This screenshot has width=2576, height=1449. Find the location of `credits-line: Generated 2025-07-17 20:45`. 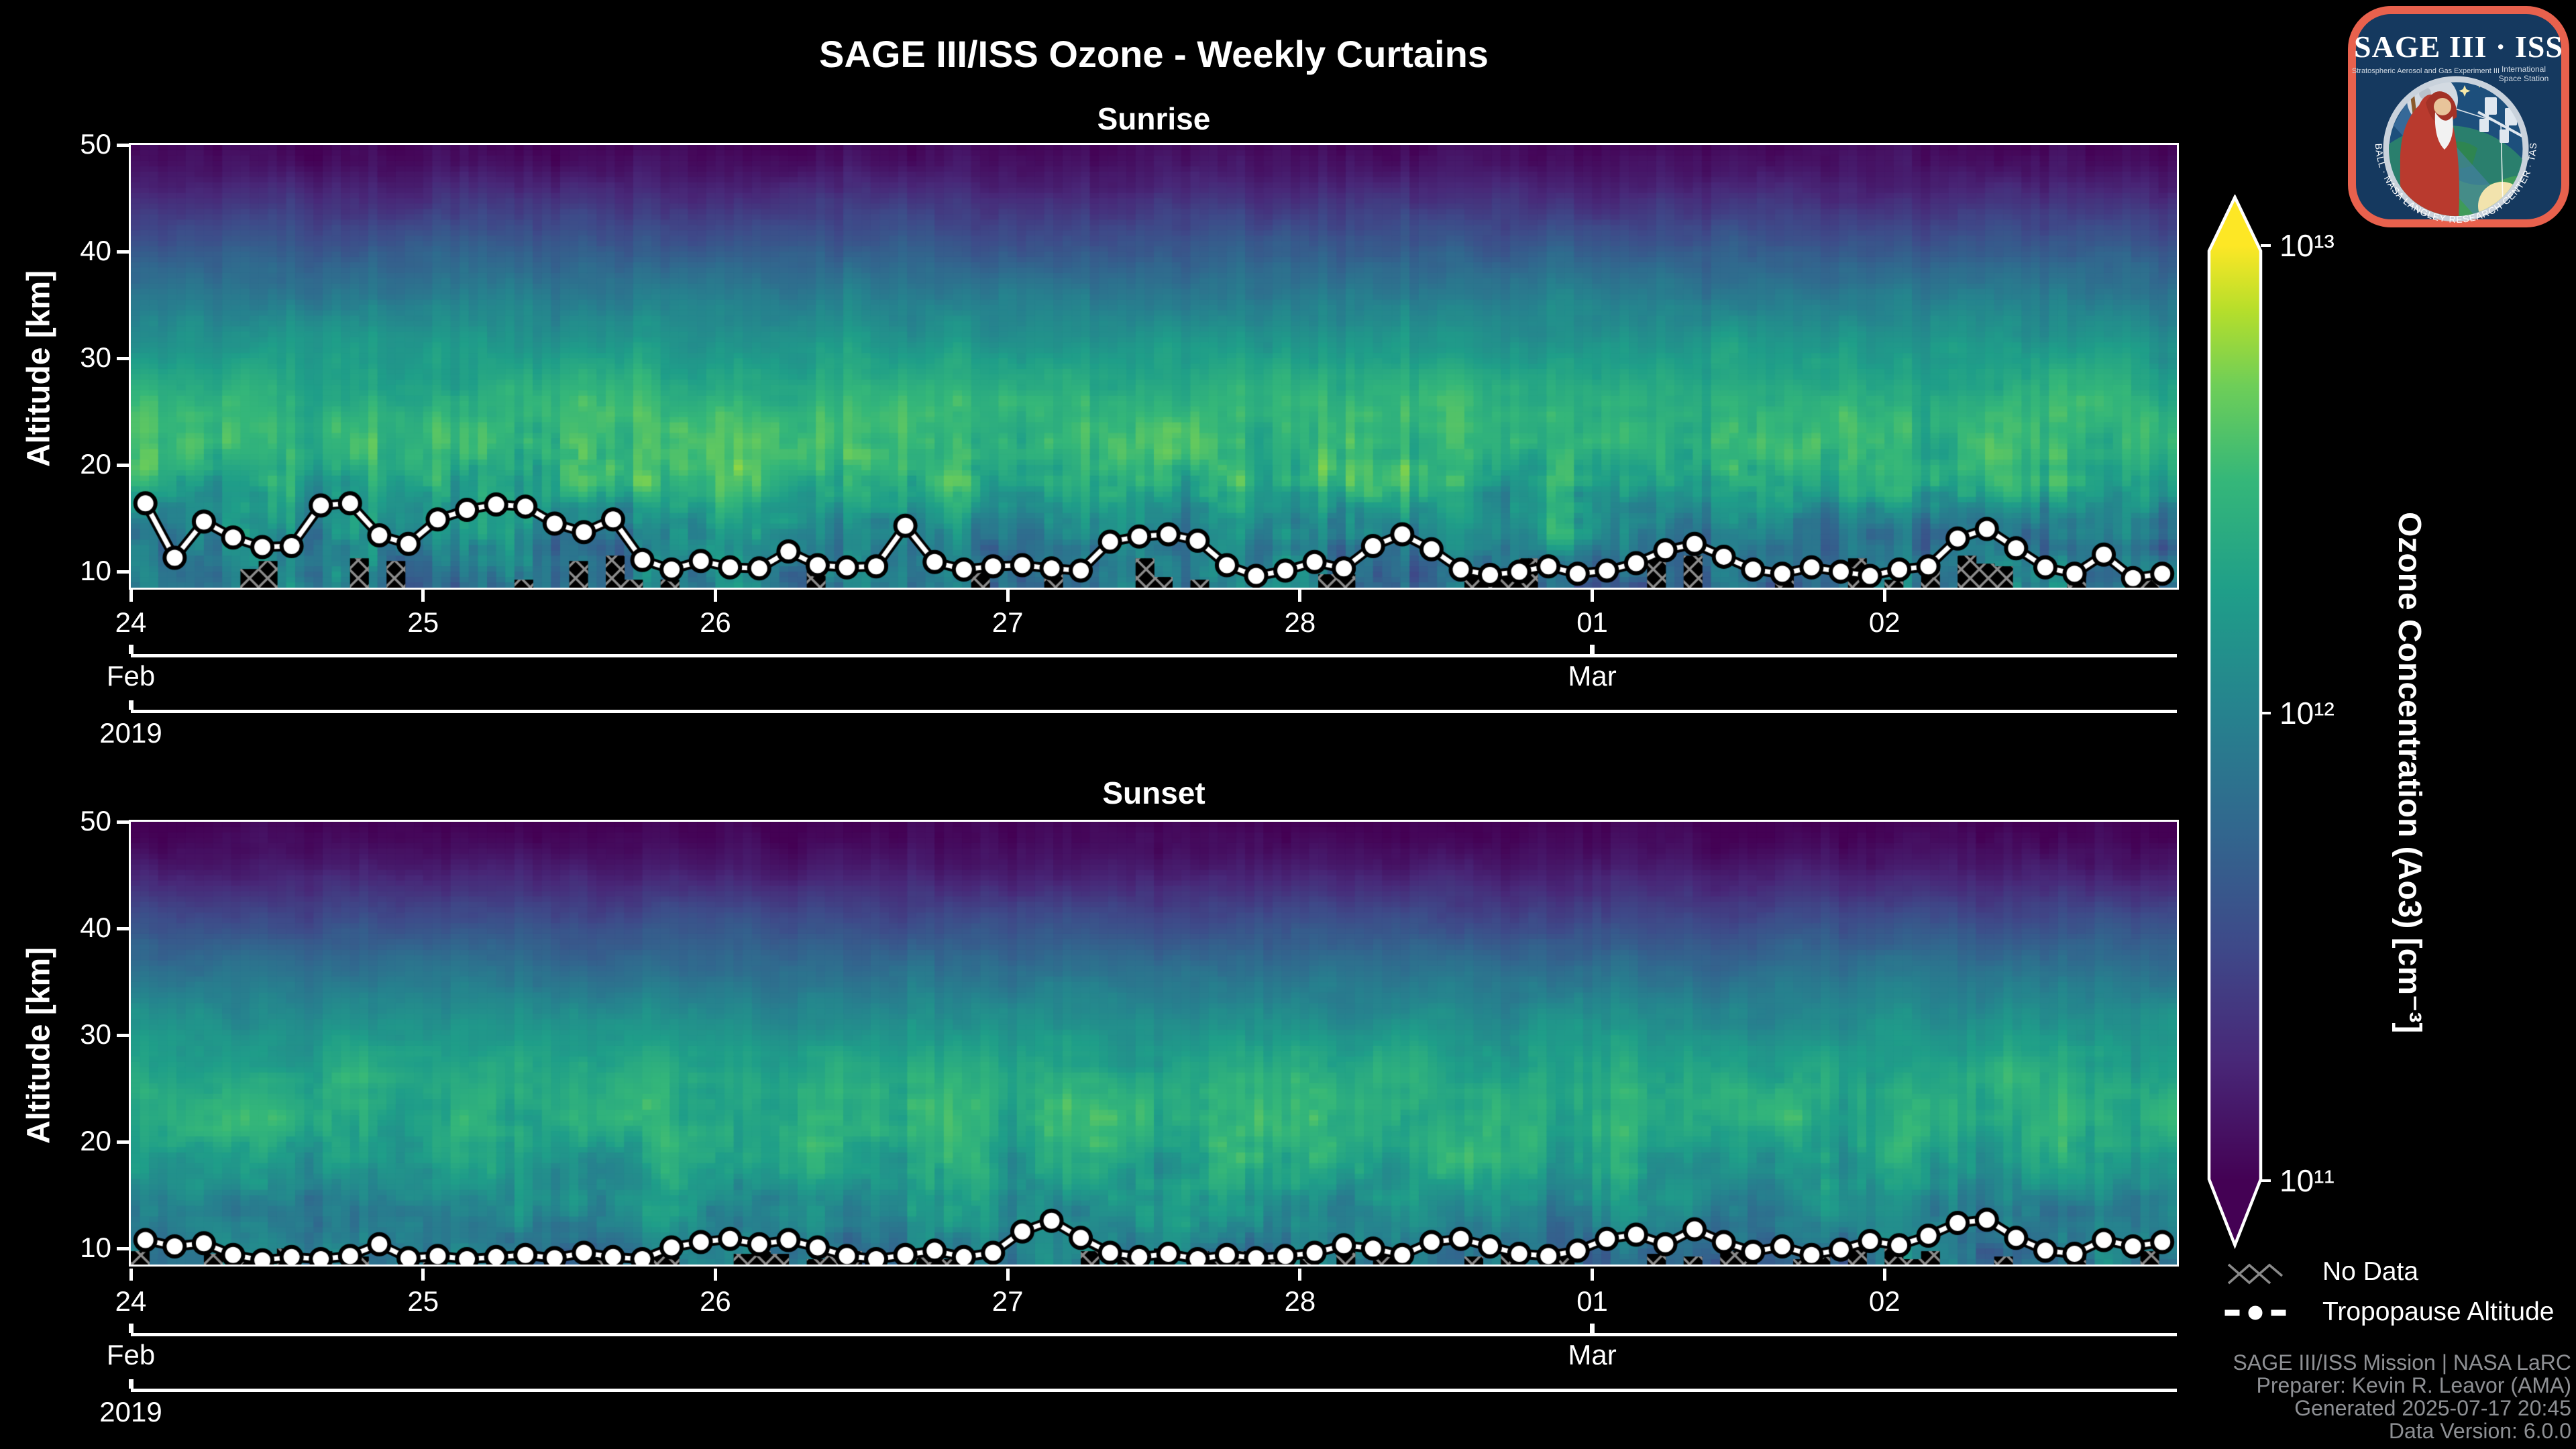

credits-line: Generated 2025-07-17 20:45 is located at coordinates (2432, 1408).